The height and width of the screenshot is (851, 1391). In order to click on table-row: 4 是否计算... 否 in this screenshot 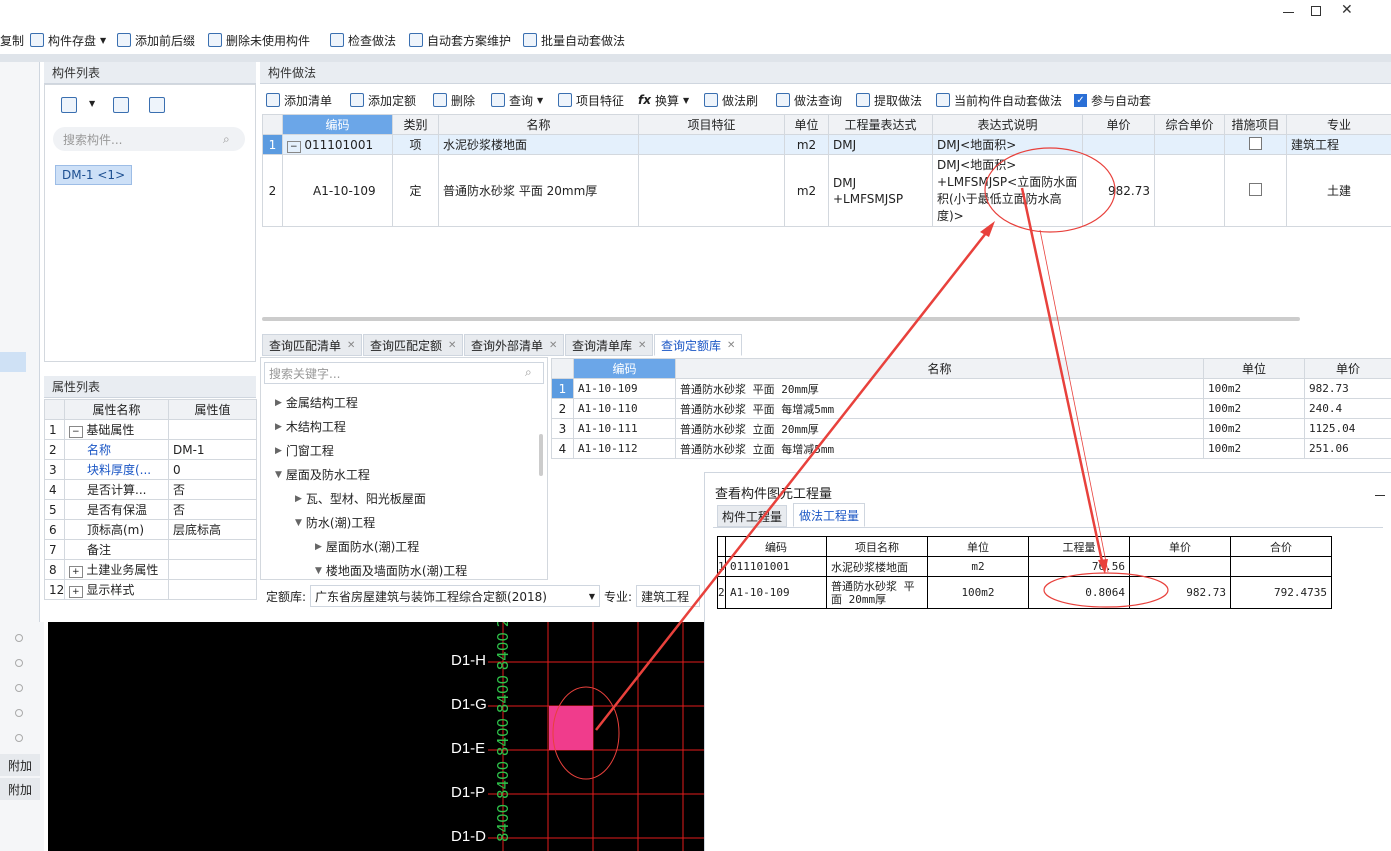, I will do `click(150, 489)`.